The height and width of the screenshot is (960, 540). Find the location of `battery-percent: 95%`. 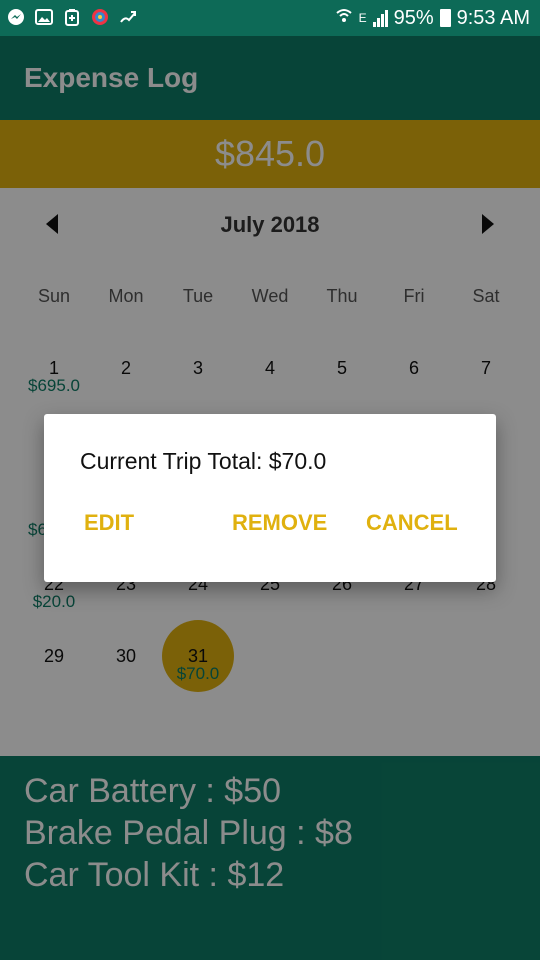

battery-percent: 95% is located at coordinates (413, 17).